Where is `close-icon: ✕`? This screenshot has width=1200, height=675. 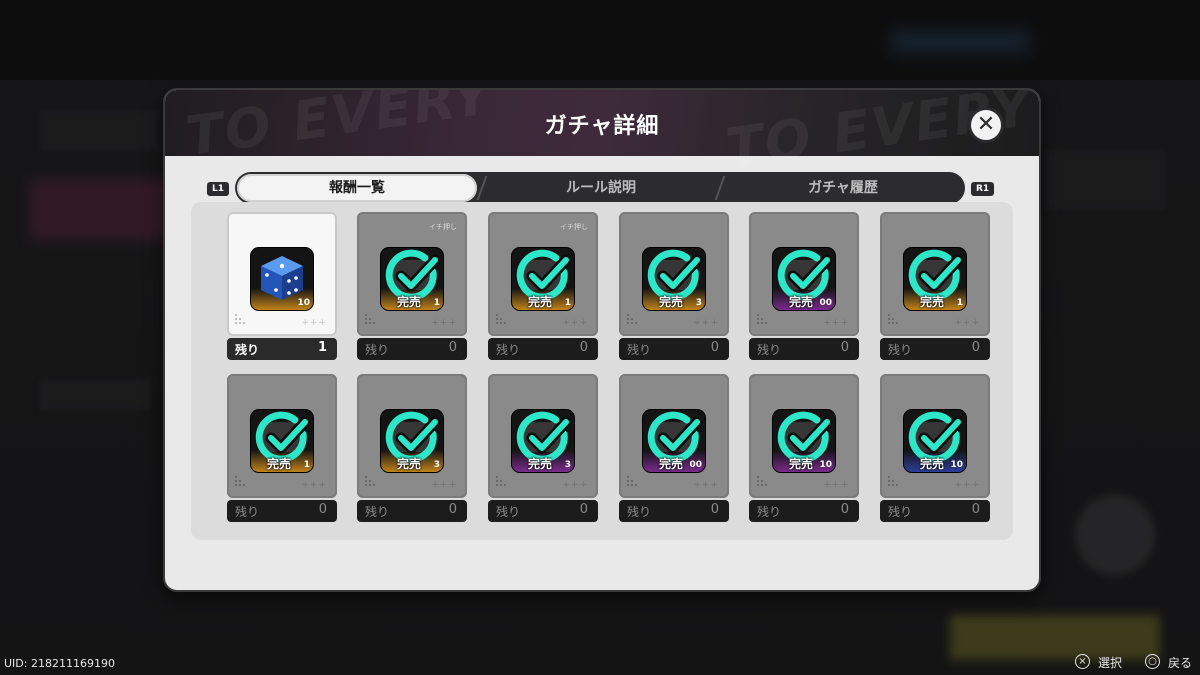 close-icon: ✕ is located at coordinates (986, 124).